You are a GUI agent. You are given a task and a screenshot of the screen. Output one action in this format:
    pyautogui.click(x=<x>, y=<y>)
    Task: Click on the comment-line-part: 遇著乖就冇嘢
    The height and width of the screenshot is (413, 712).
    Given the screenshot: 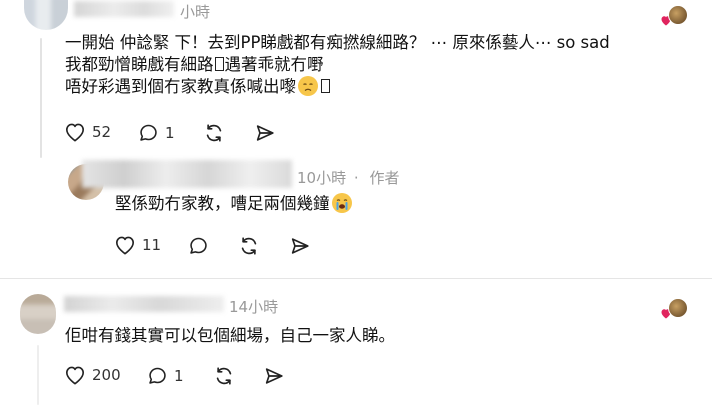 What is the action you would take?
    pyautogui.click(x=274, y=64)
    